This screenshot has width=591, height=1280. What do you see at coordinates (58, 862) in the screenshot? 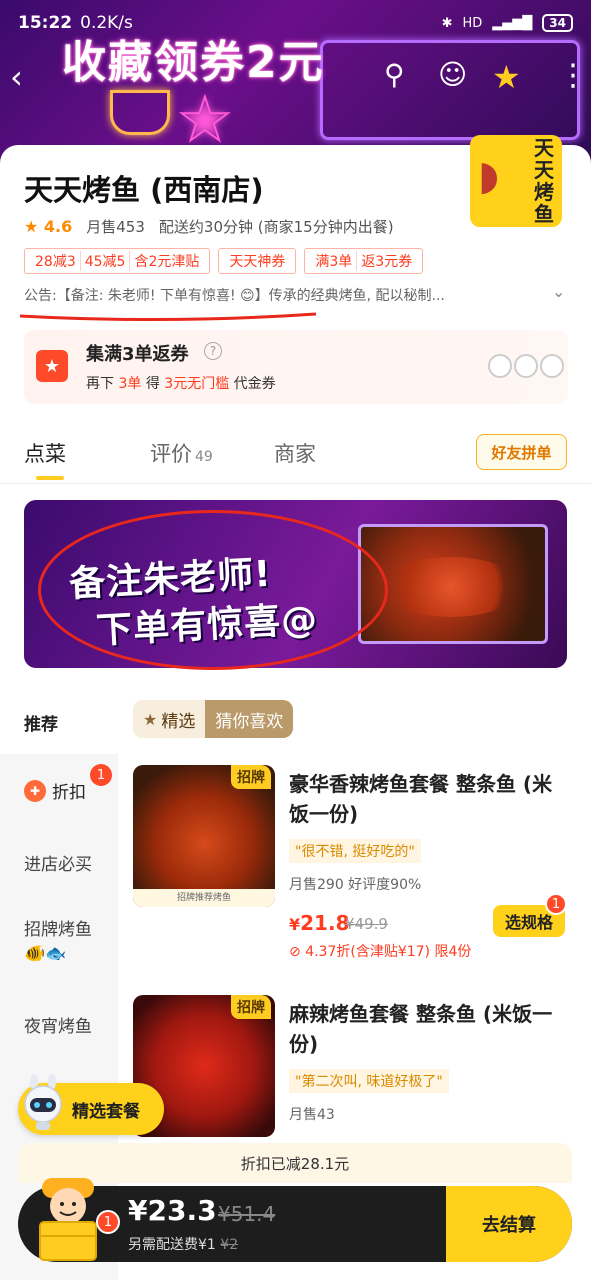
I see `sidebar-item-must-buy: 进店必买` at bounding box center [58, 862].